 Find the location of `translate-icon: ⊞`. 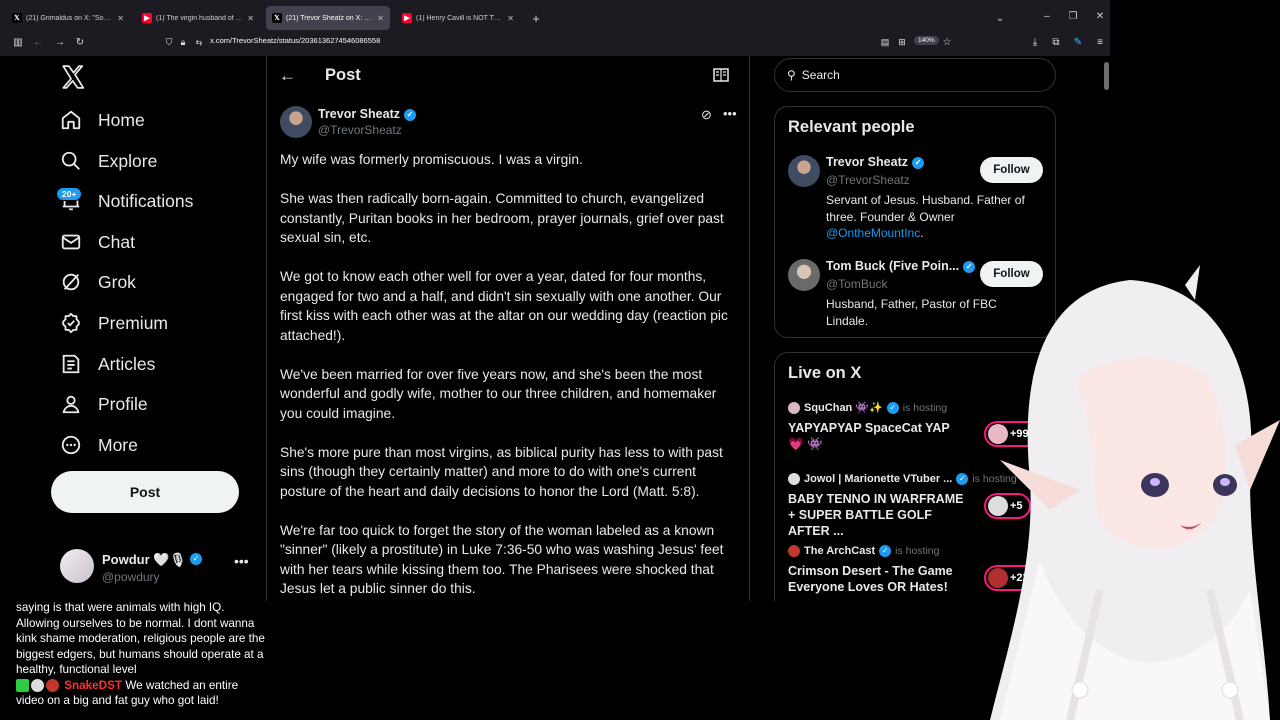

translate-icon: ⊞ is located at coordinates (902, 42).